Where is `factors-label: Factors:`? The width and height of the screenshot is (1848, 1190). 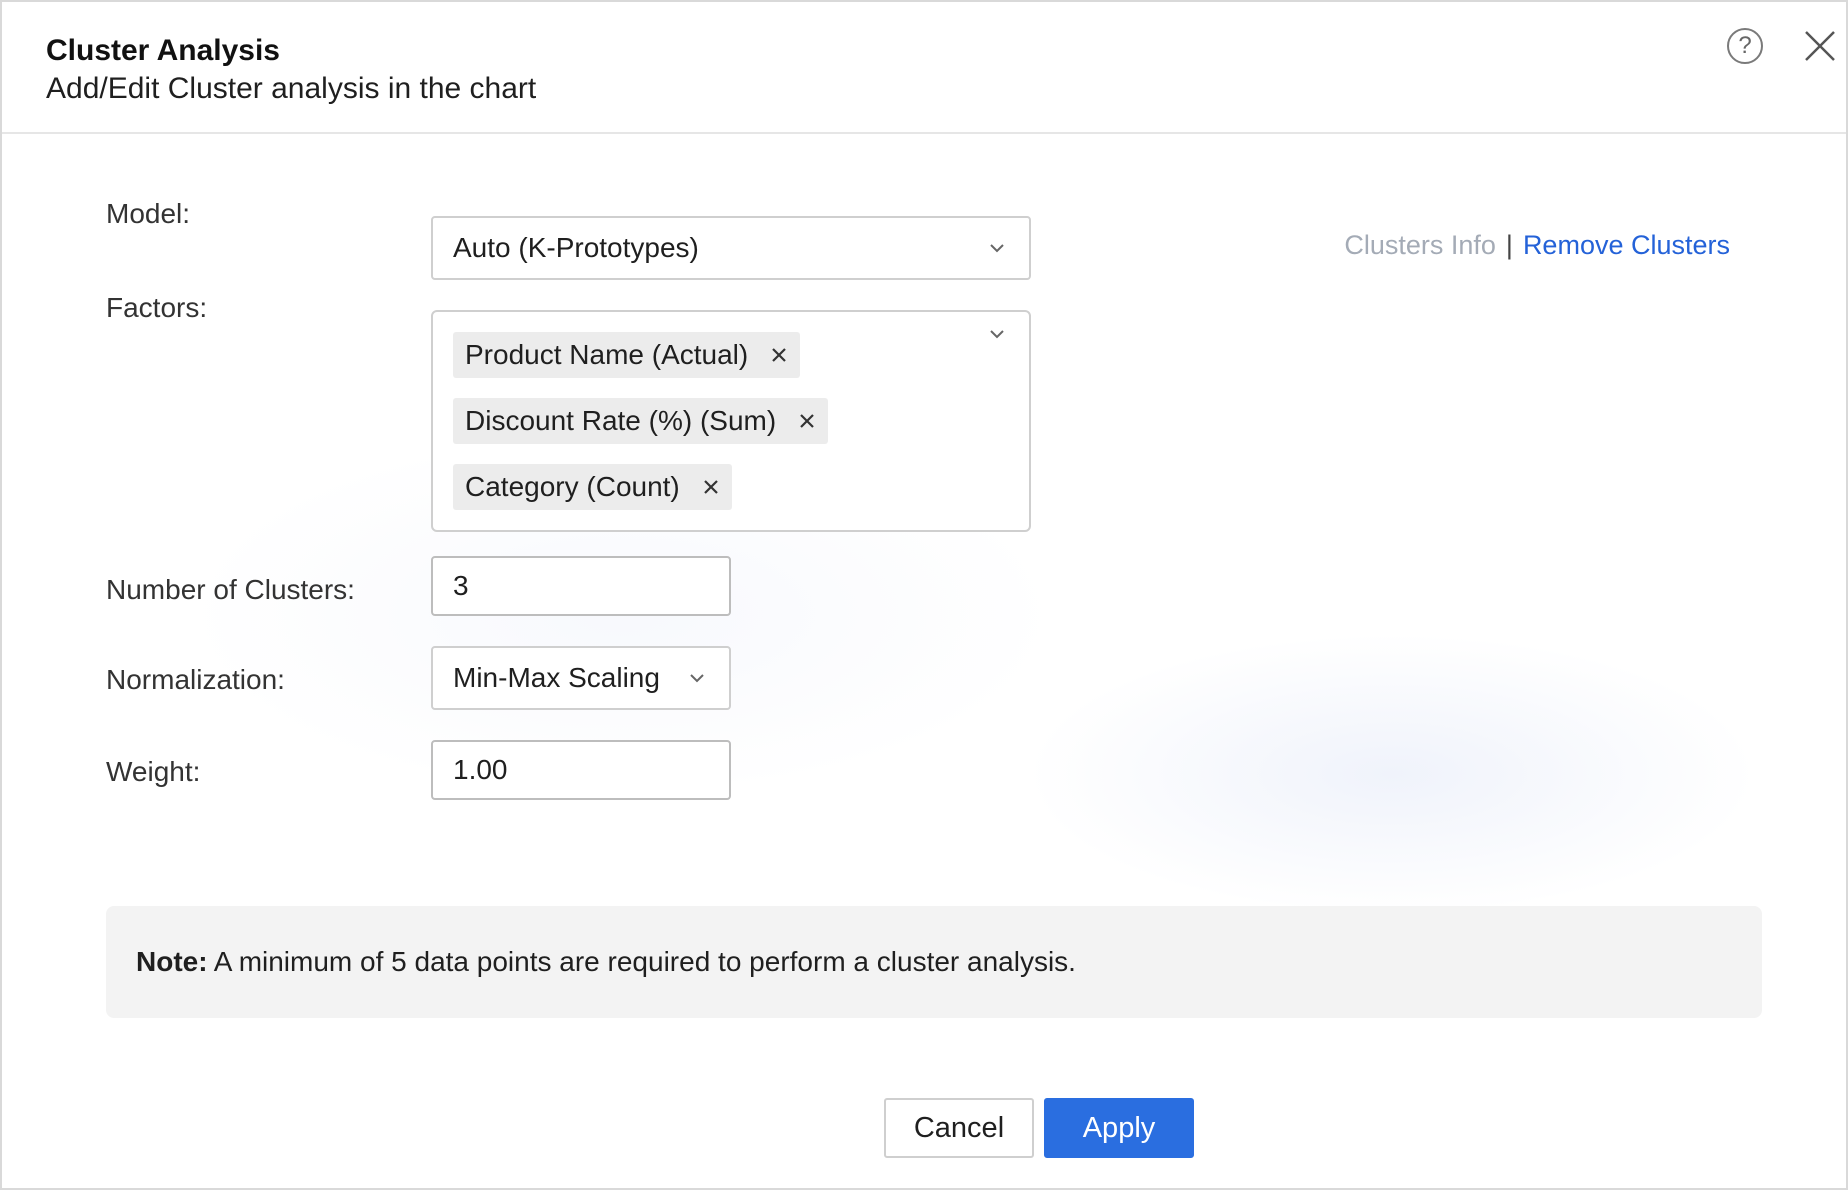 factors-label: Factors: is located at coordinates (157, 307).